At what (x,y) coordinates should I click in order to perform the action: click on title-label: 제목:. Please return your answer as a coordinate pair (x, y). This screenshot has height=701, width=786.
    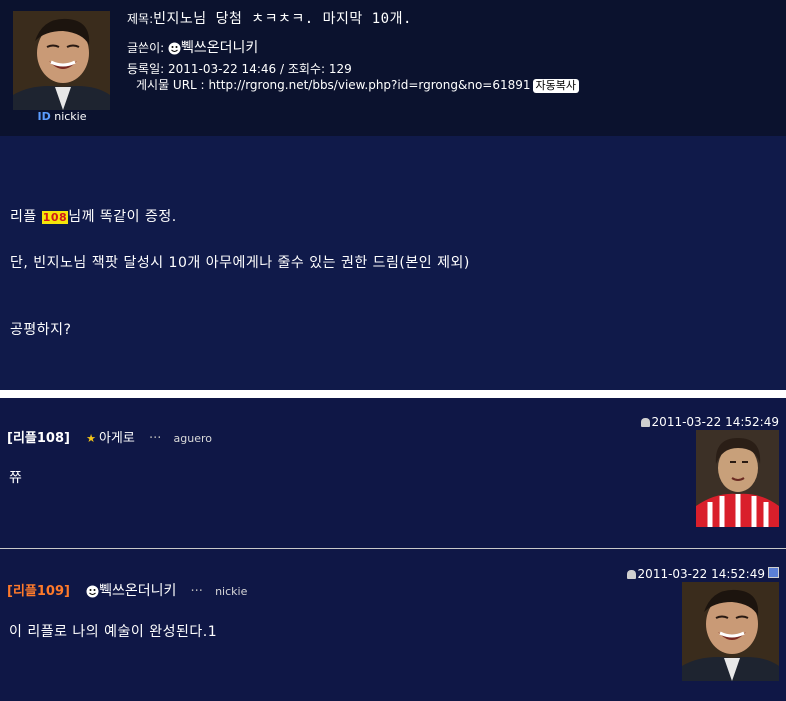
    Looking at the image, I should click on (140, 19).